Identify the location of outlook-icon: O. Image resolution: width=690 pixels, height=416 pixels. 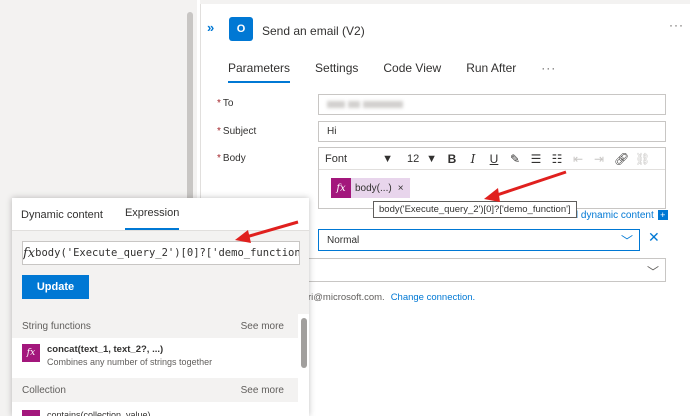
(241, 29).